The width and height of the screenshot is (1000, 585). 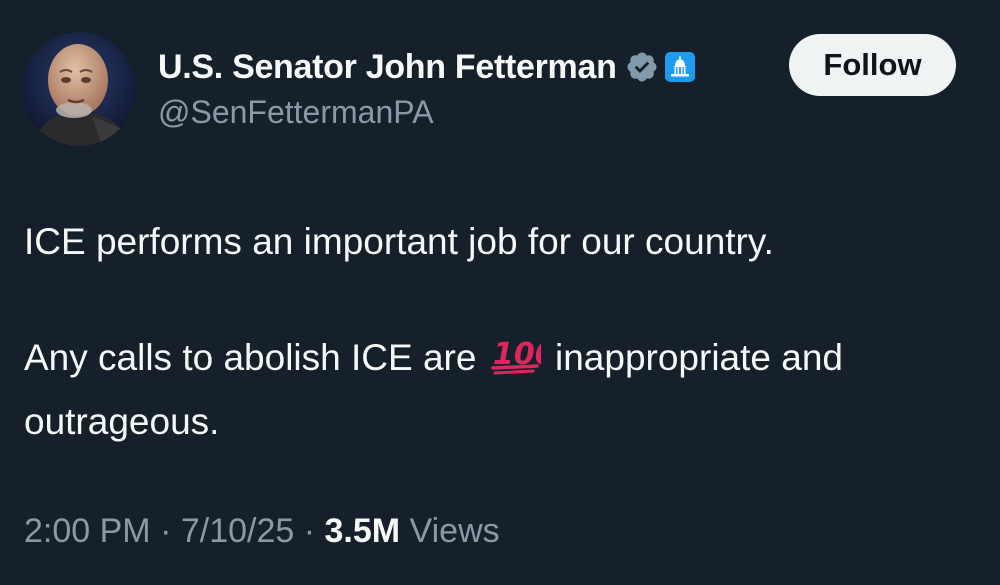 I want to click on author-handle: @SenFettermanPA, so click(x=296, y=112).